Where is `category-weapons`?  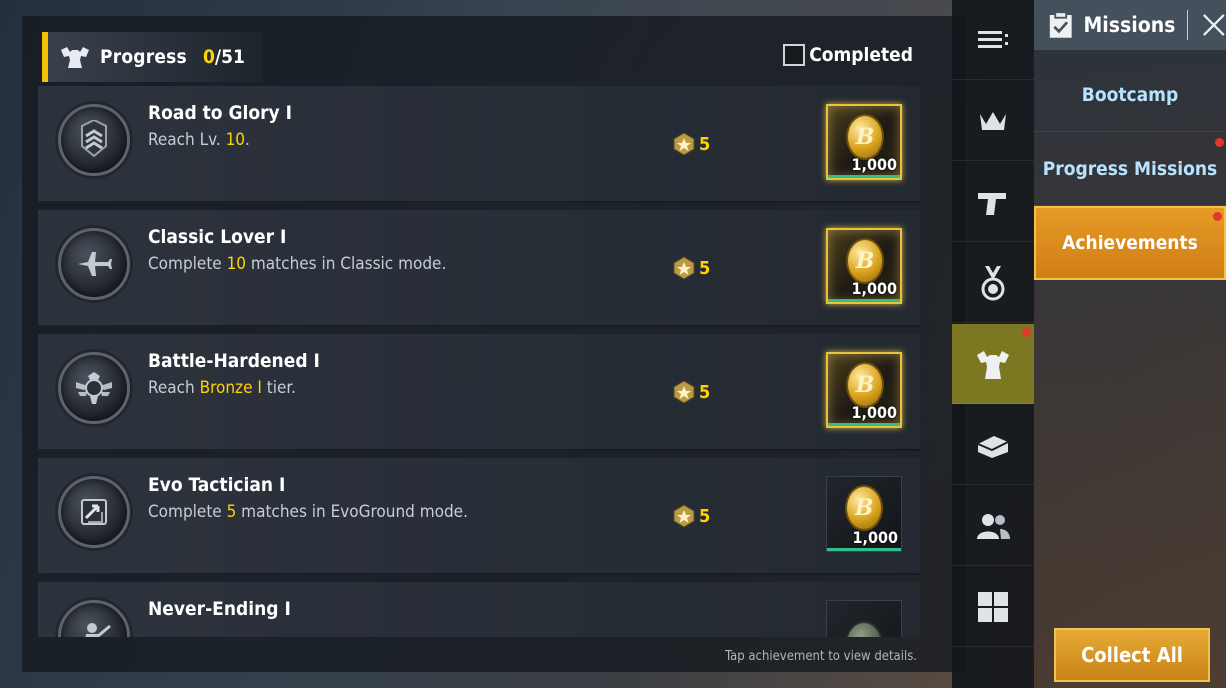
category-weapons is located at coordinates (993, 202).